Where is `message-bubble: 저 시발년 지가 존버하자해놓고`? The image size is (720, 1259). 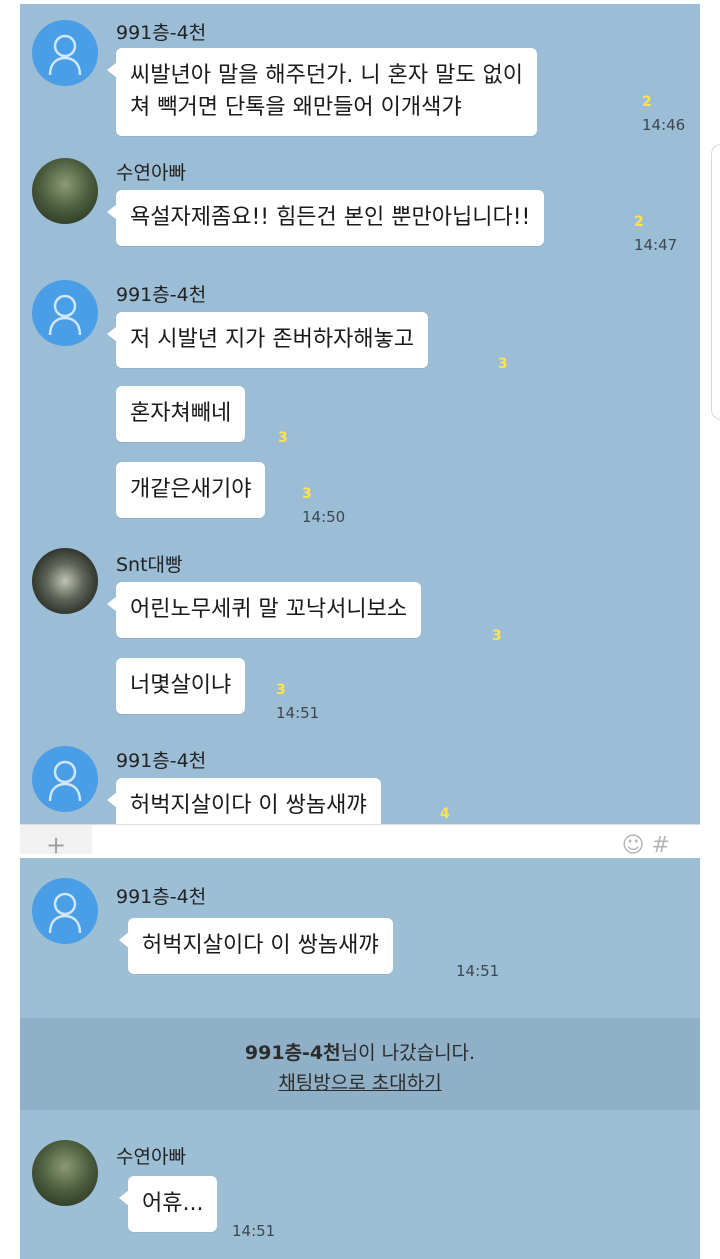
message-bubble: 저 시발년 지가 존버하자해놓고 is located at coordinates (267, 340).